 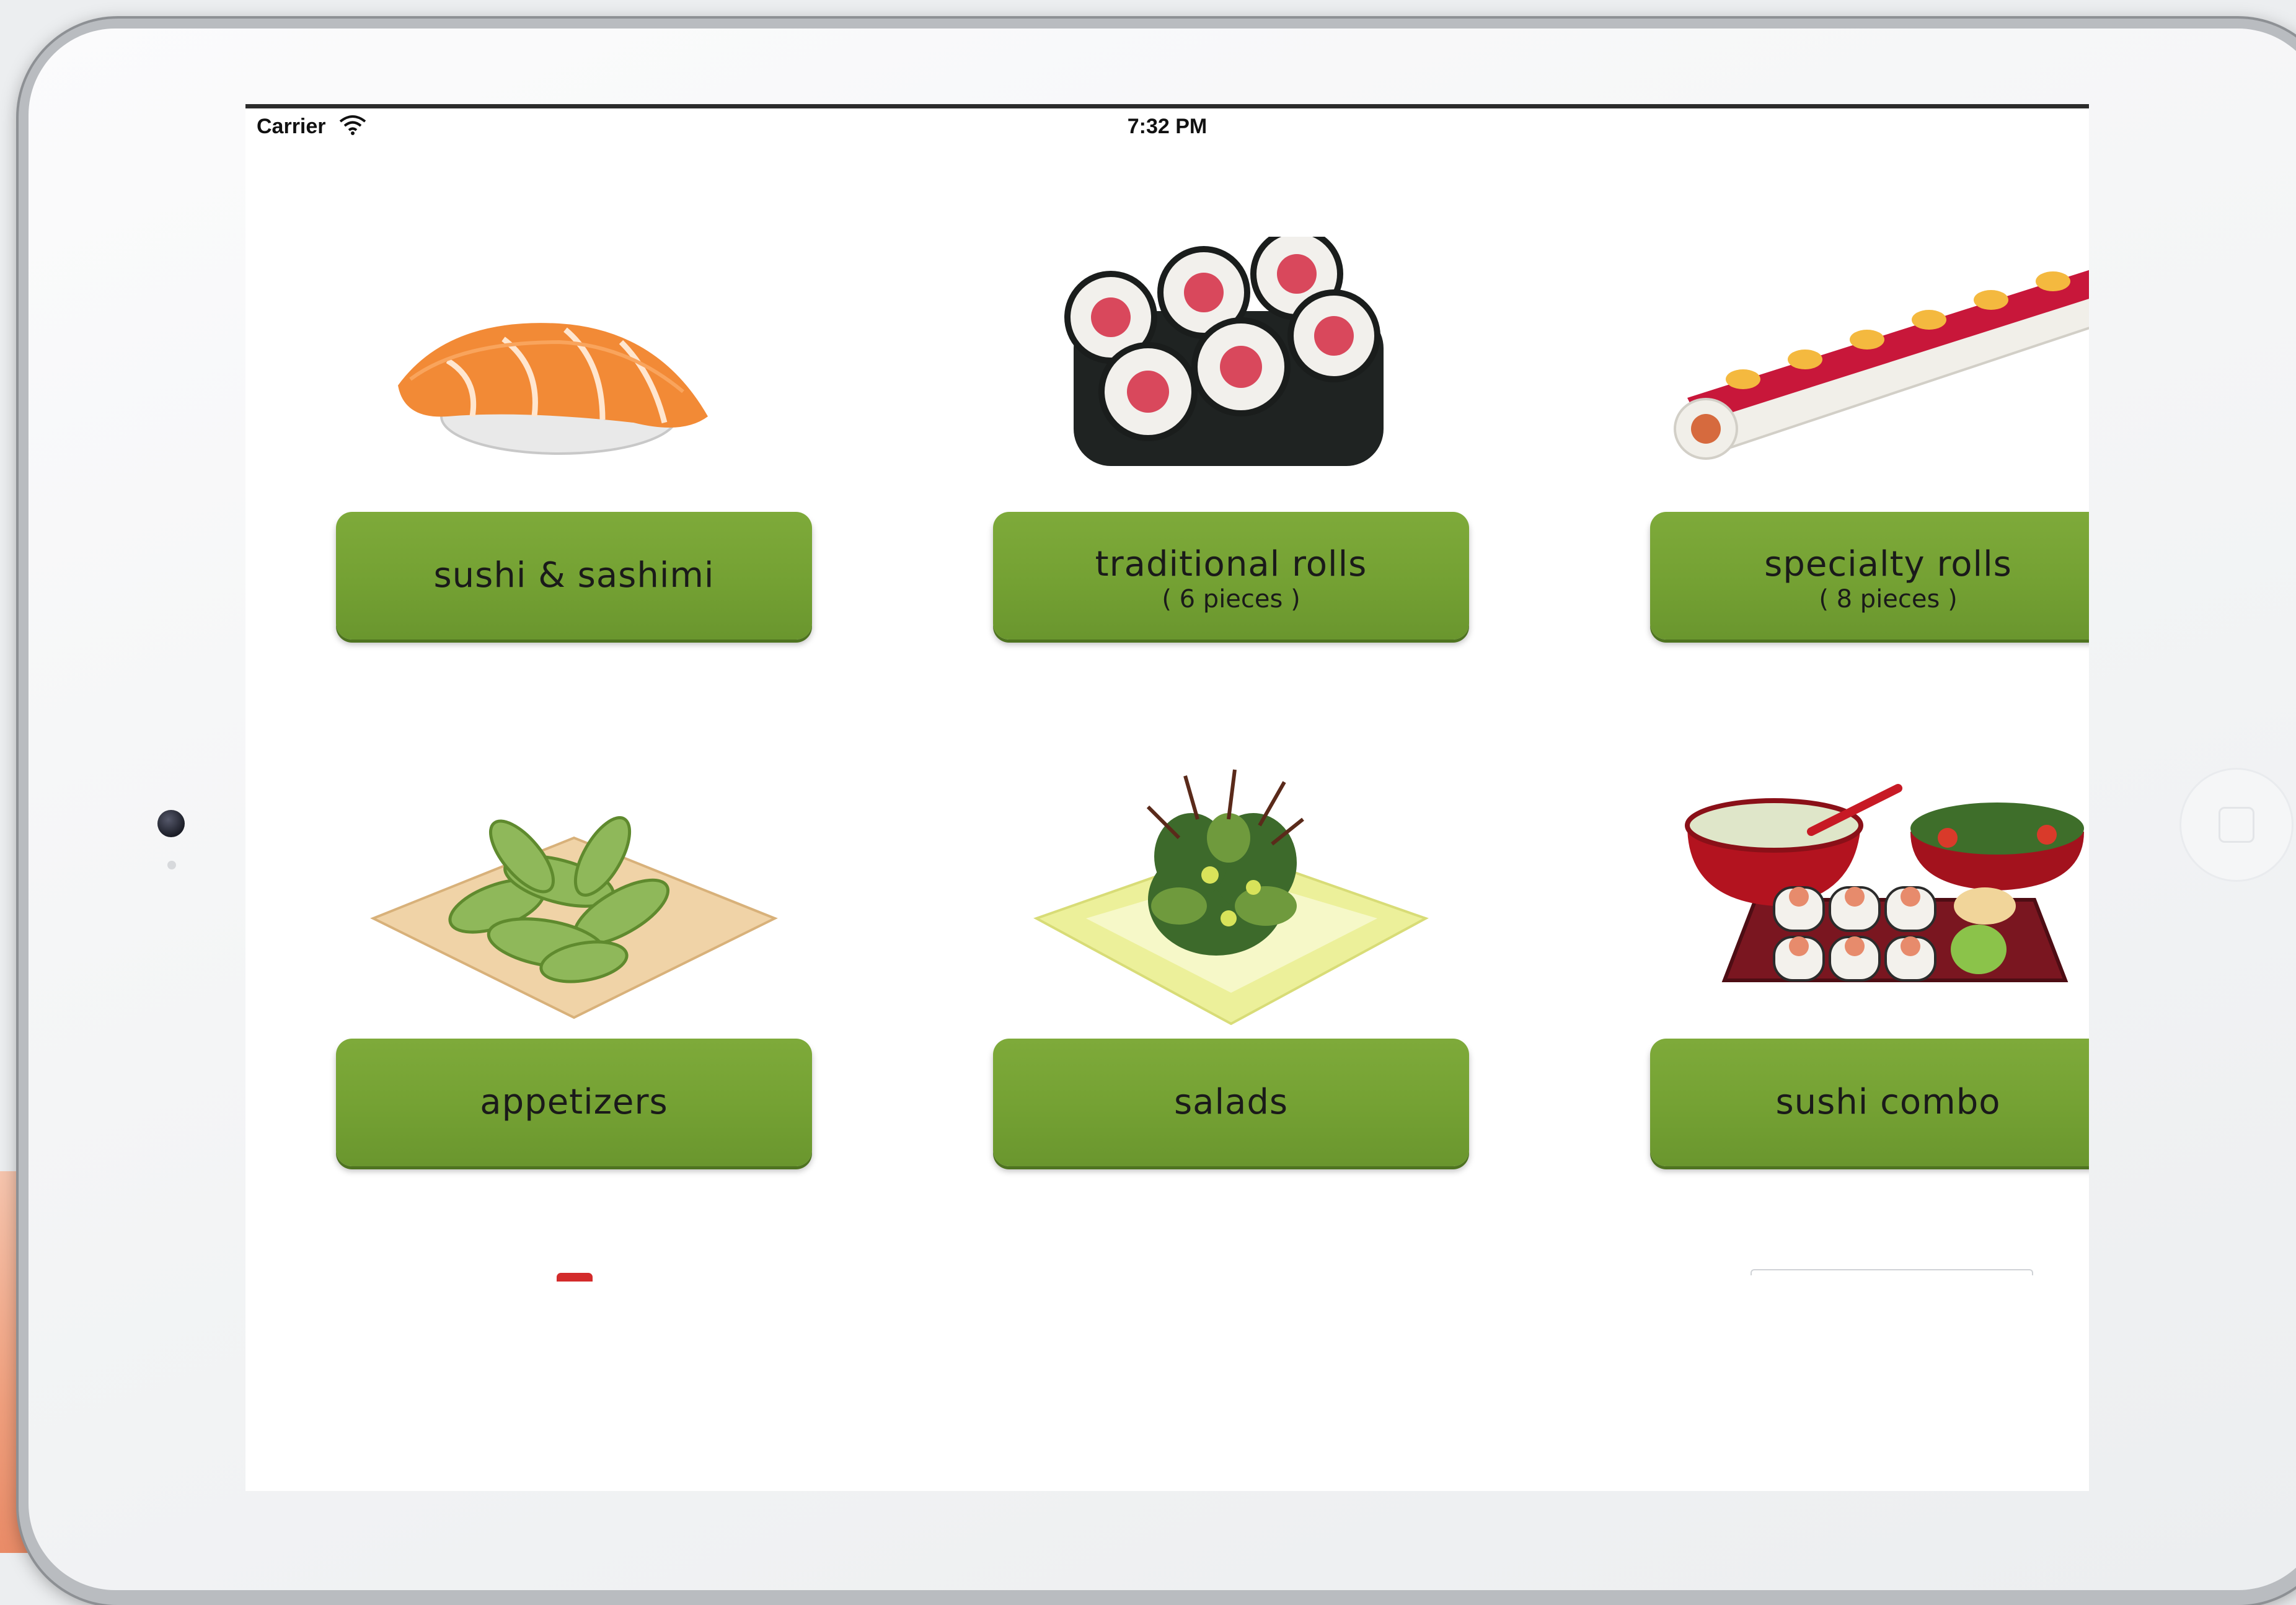 I want to click on sushi-sashimi-button: sushi & sashimi, so click(x=574, y=576).